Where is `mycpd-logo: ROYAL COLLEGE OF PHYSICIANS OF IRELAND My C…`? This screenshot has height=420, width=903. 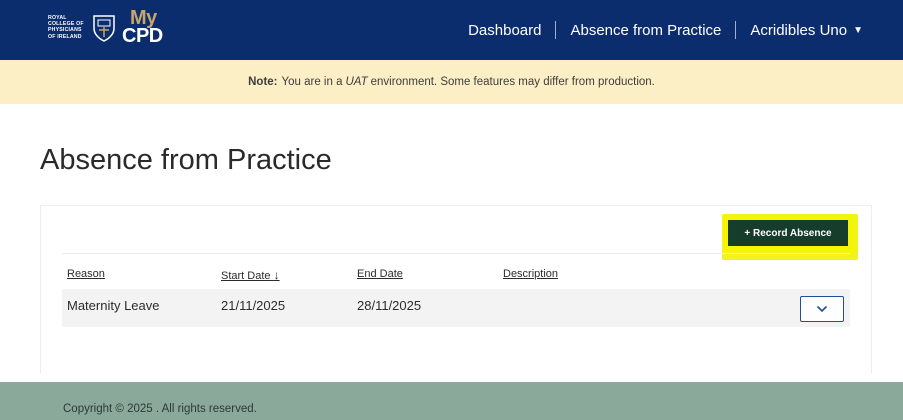 mycpd-logo: ROYAL COLLEGE OF PHYSICIANS OF IRELAND My C… is located at coordinates (113, 27).